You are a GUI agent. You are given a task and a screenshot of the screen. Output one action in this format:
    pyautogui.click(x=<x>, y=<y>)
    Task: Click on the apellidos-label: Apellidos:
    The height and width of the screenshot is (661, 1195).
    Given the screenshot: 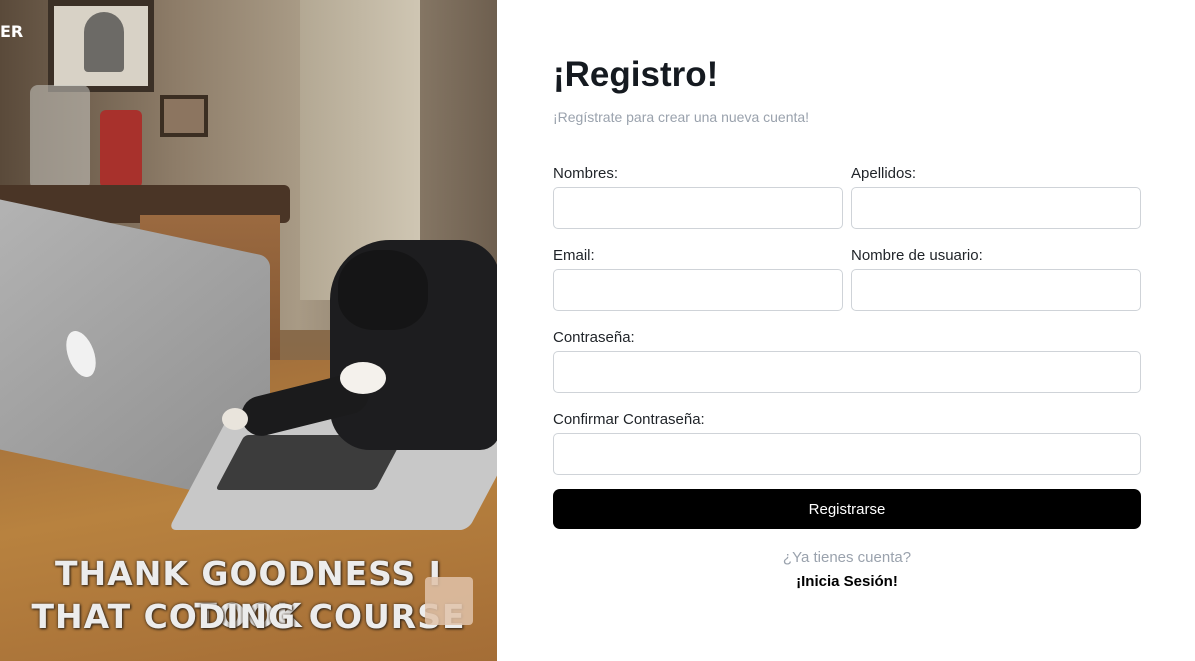 What is the action you would take?
    pyautogui.click(x=884, y=173)
    